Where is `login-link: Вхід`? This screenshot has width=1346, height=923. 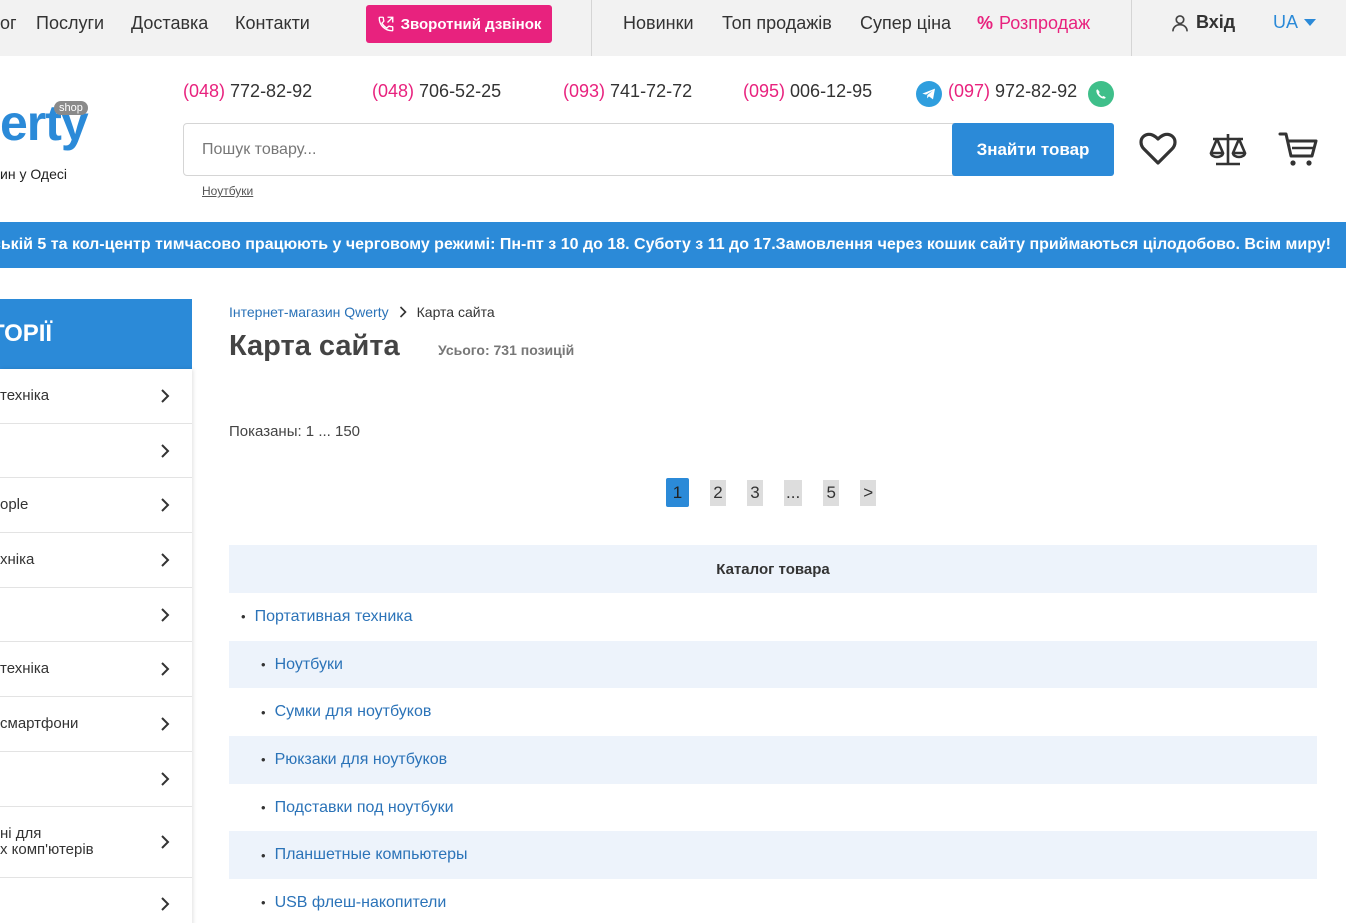
login-link: Вхід is located at coordinates (1202, 22).